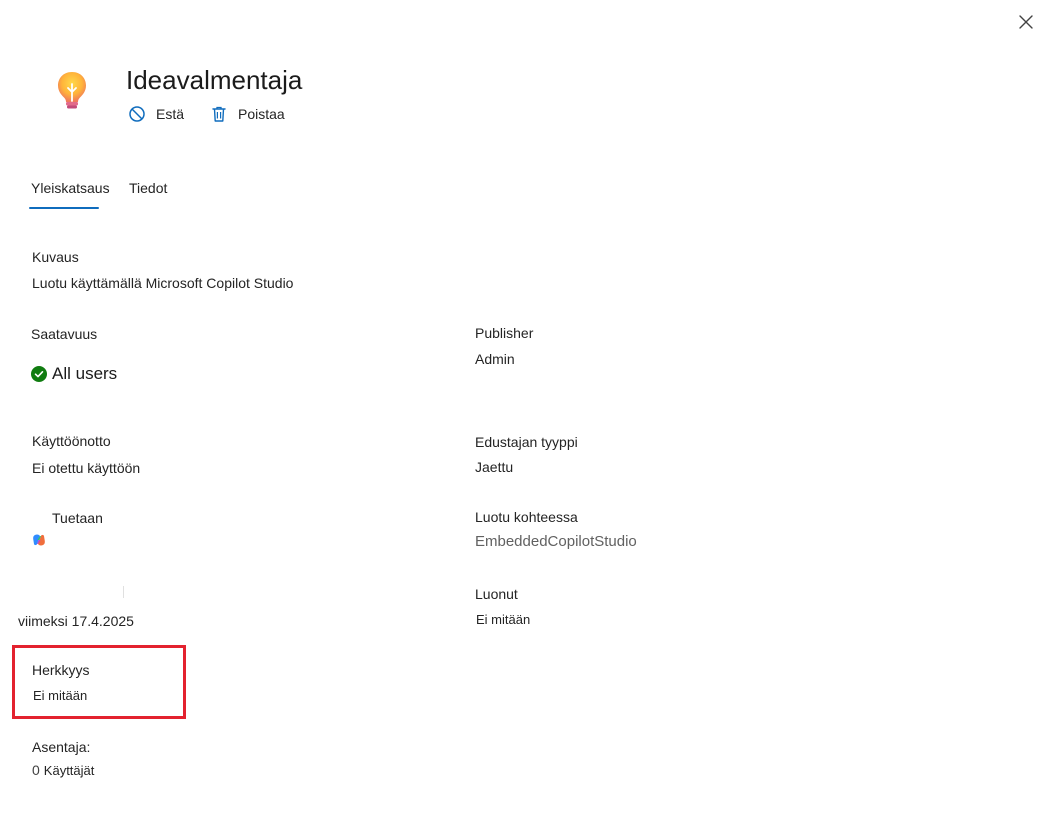  Describe the element at coordinates (77, 518) in the screenshot. I see `supported-label: Tuetaan` at that location.